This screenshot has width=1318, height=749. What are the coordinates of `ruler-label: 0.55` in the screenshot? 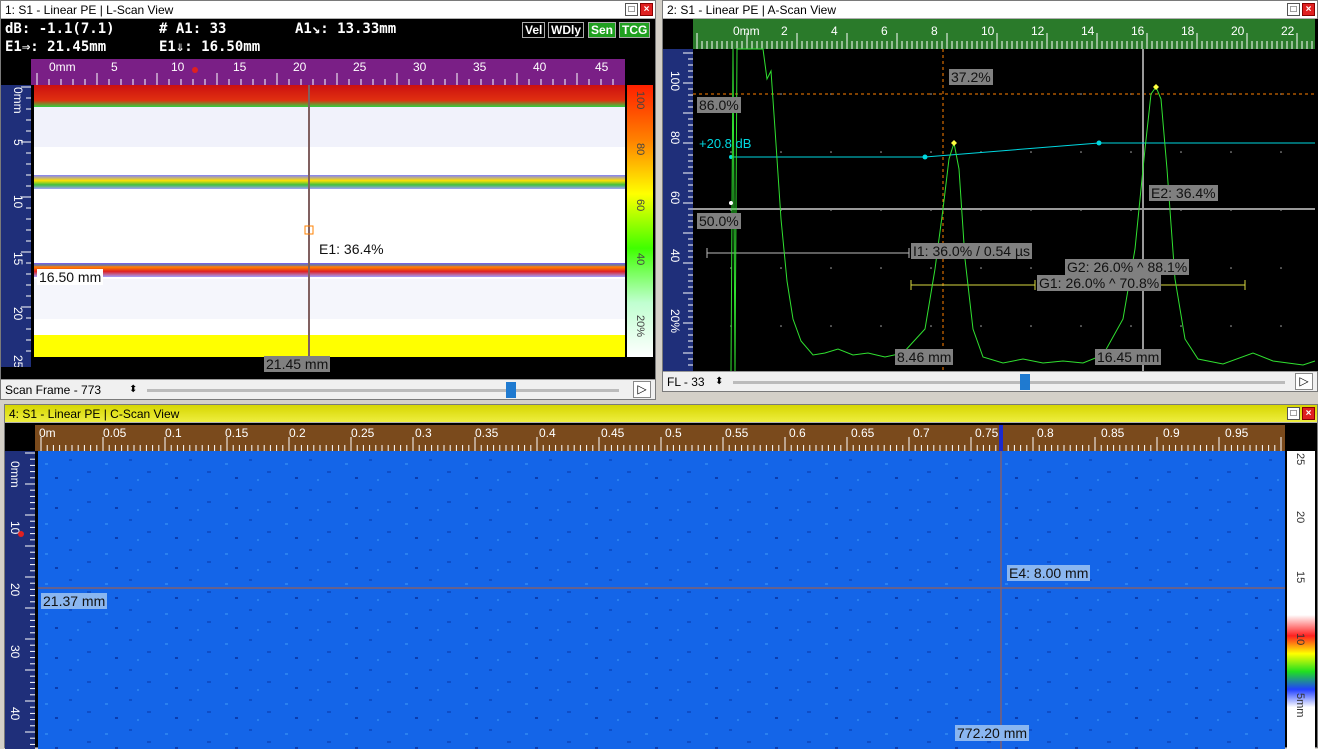 It's located at (737, 433).